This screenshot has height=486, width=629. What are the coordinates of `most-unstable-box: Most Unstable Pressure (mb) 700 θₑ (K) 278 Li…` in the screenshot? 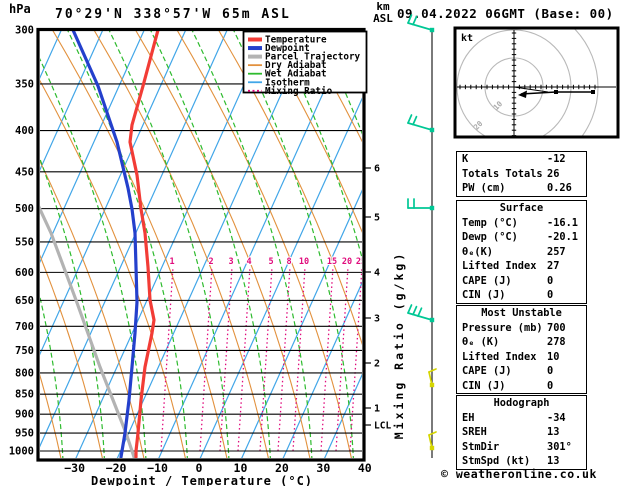 It's located at (521, 349).